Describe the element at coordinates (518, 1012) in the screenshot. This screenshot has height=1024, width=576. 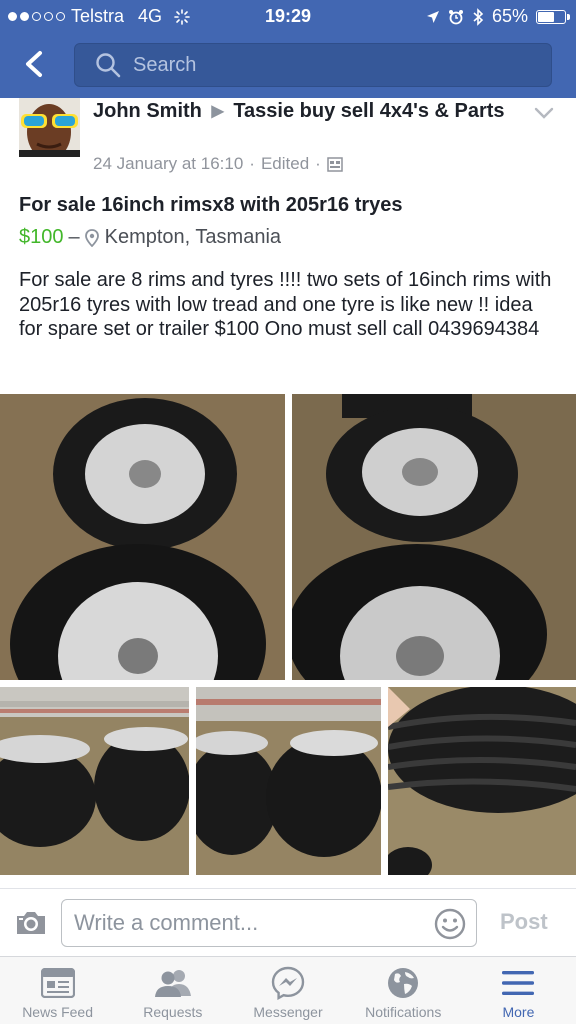
I see `tab-label: More` at that location.